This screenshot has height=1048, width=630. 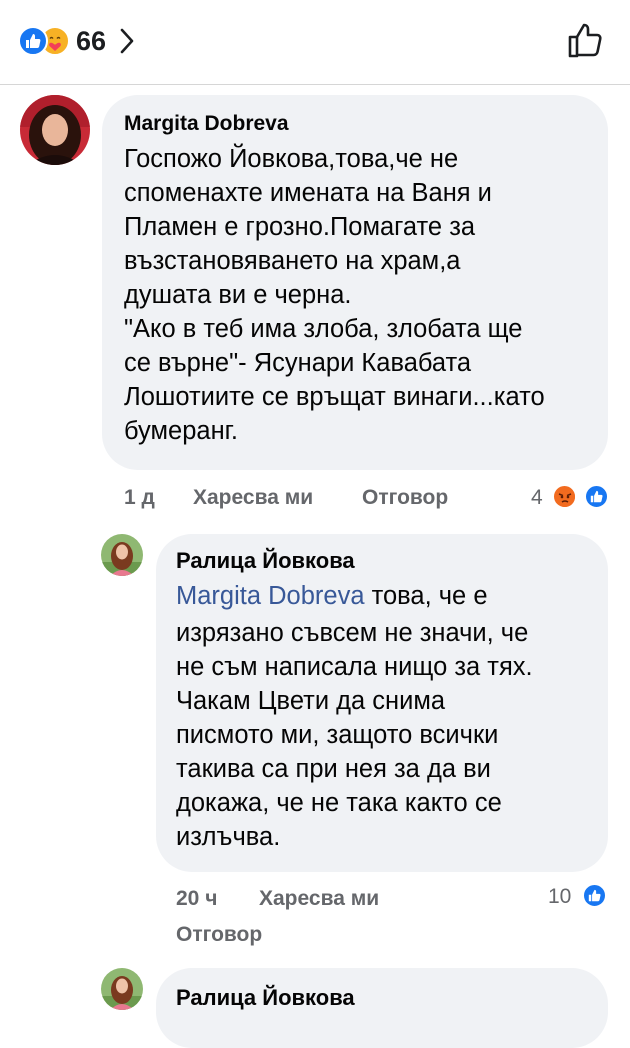 I want to click on reply-time: 20 ч, so click(x=197, y=898).